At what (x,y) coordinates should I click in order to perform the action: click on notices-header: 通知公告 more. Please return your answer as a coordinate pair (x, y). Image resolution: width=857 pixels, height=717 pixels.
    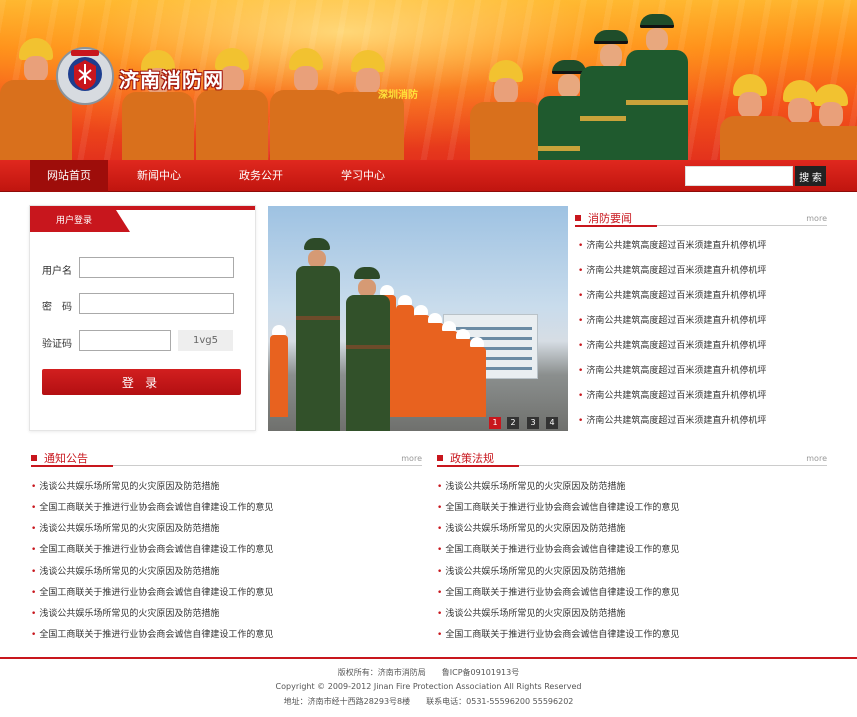
    Looking at the image, I should click on (226, 458).